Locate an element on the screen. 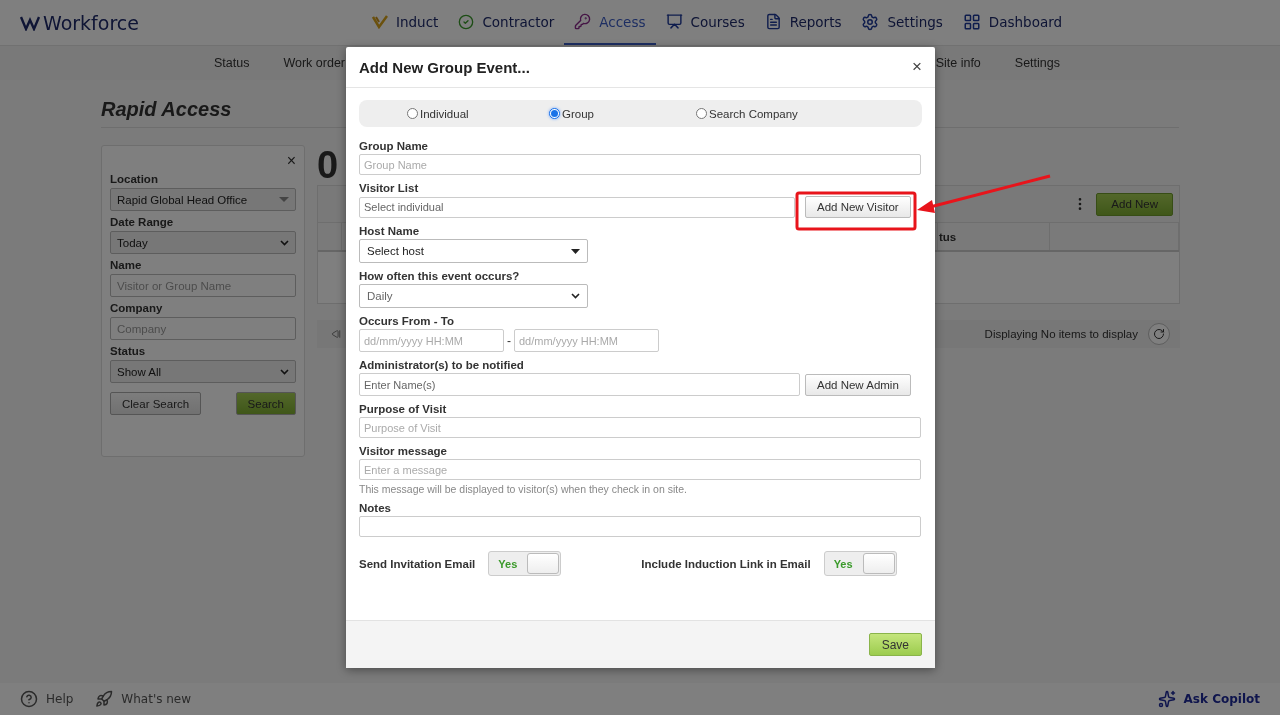 The height and width of the screenshot is (715, 1280). radio-option: Individual is located at coordinates (478, 113).